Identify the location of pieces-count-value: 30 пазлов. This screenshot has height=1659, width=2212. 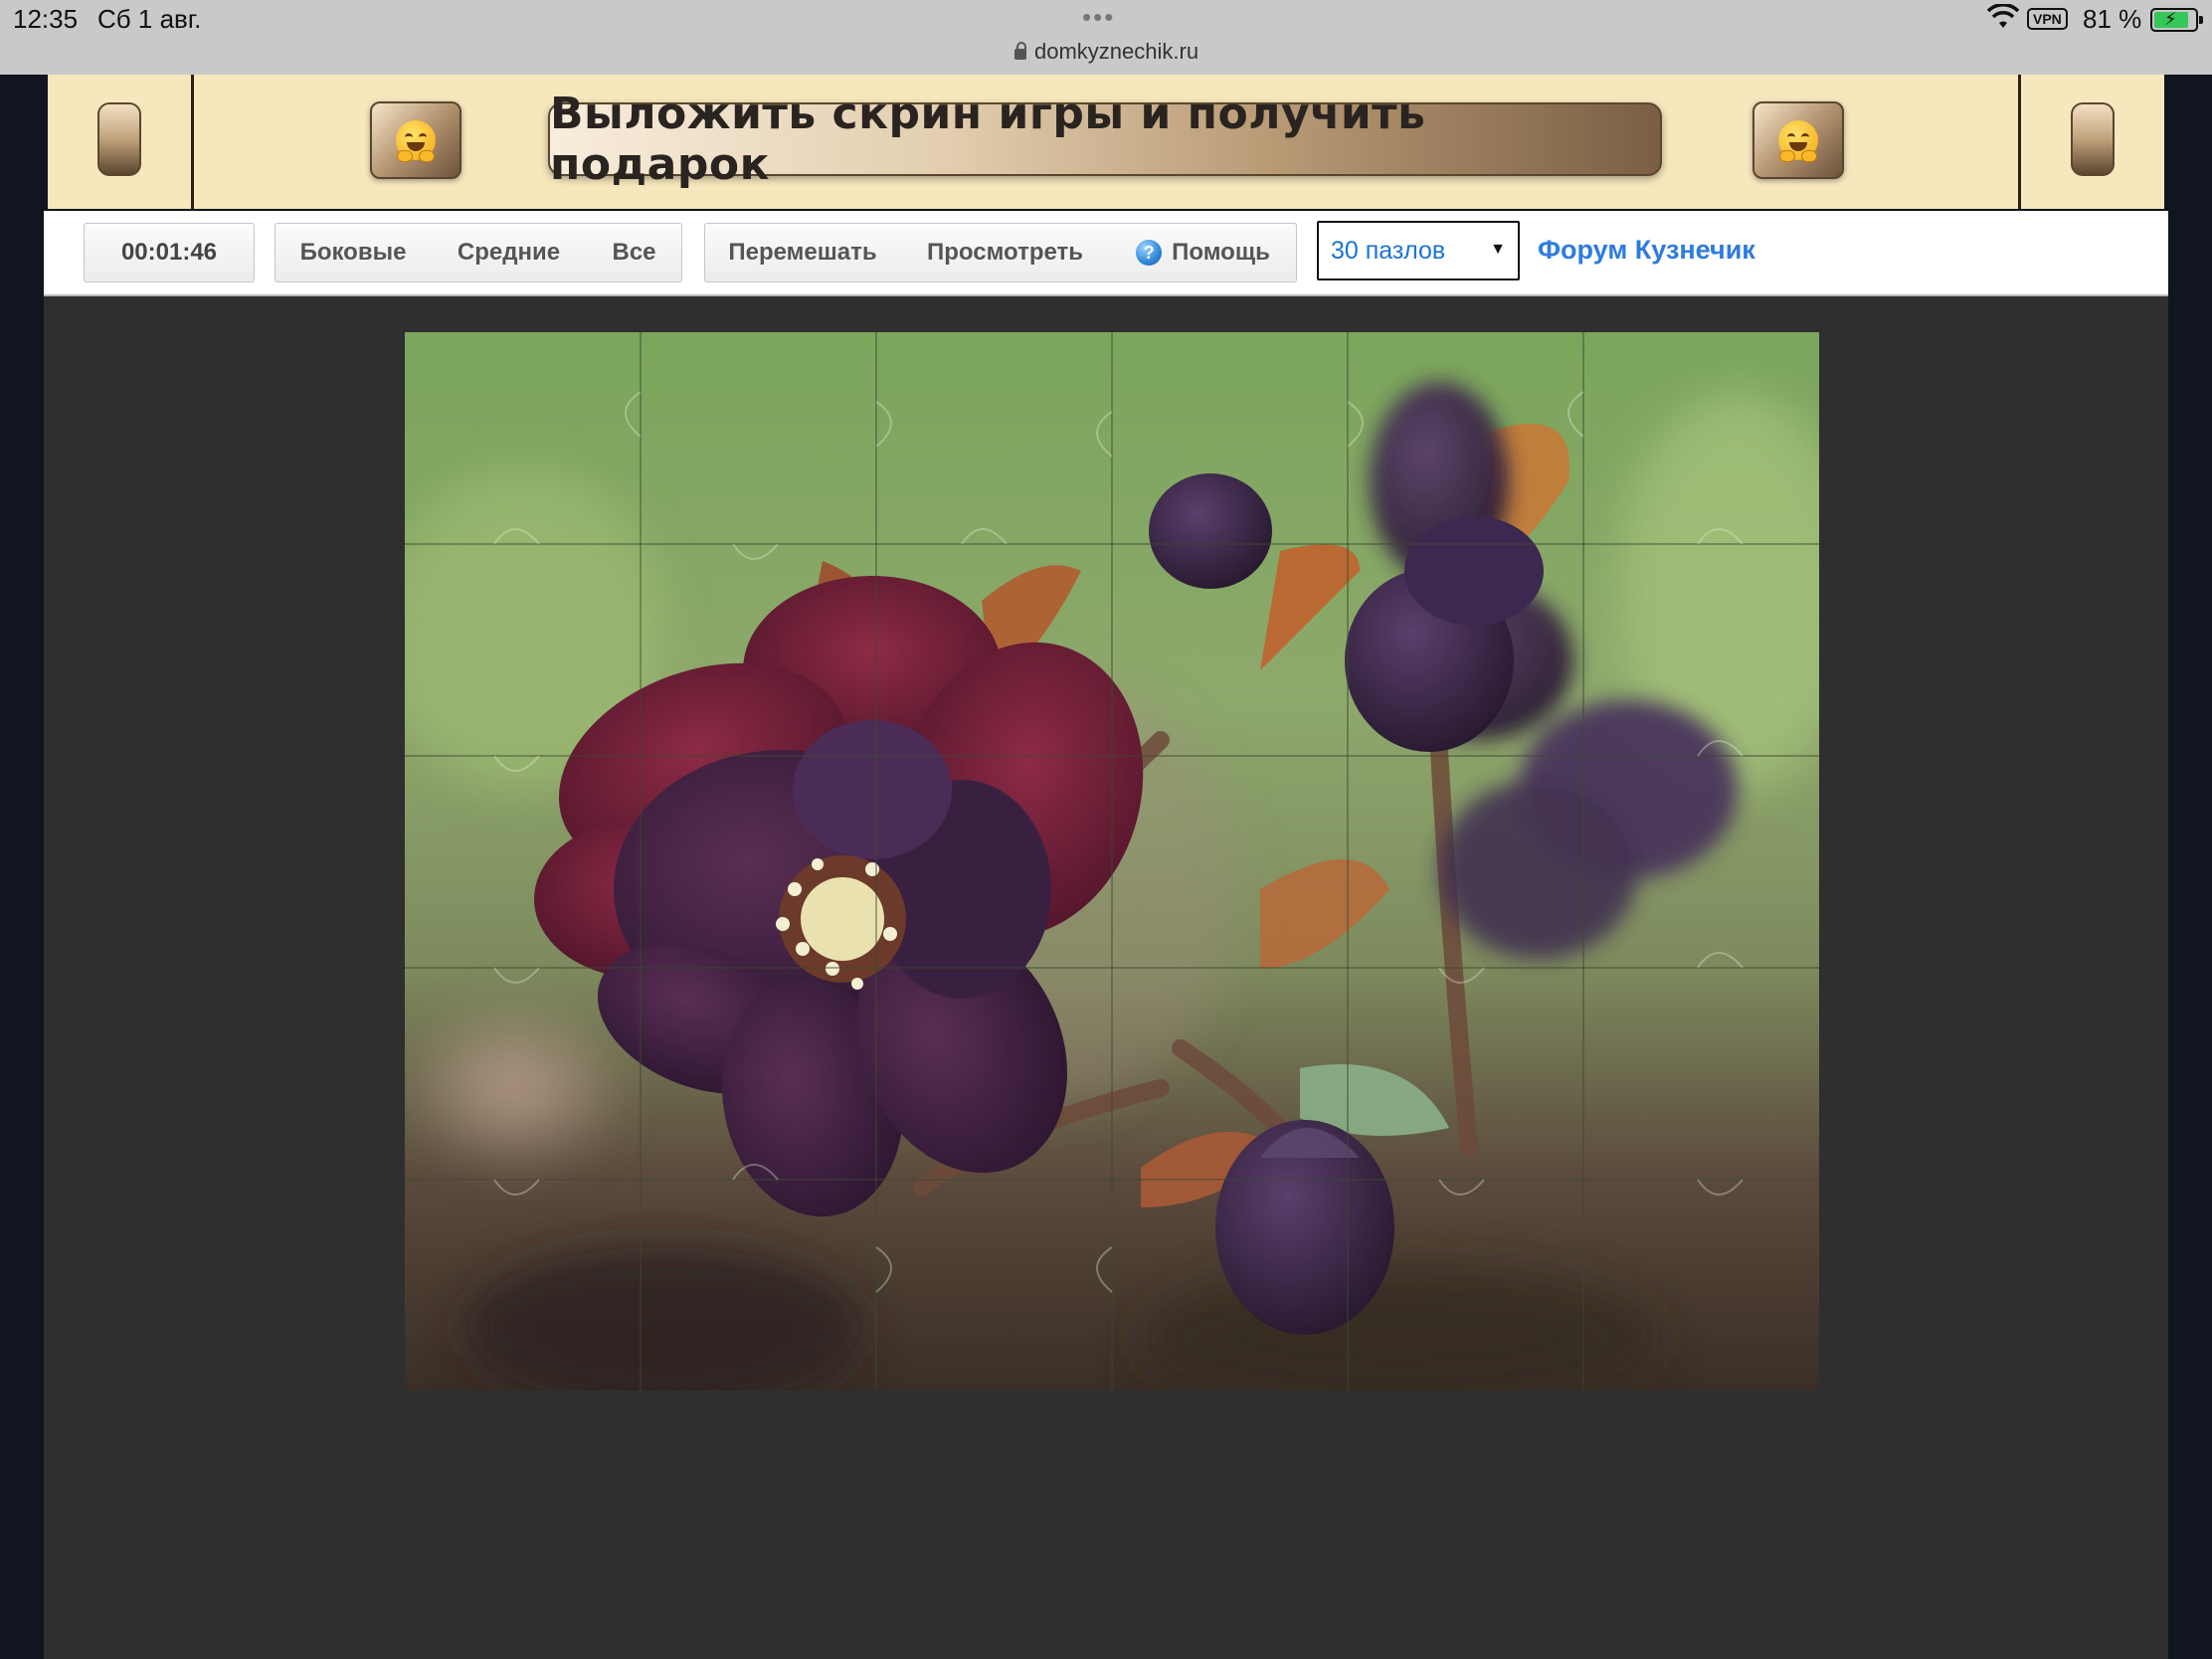
(1388, 250).